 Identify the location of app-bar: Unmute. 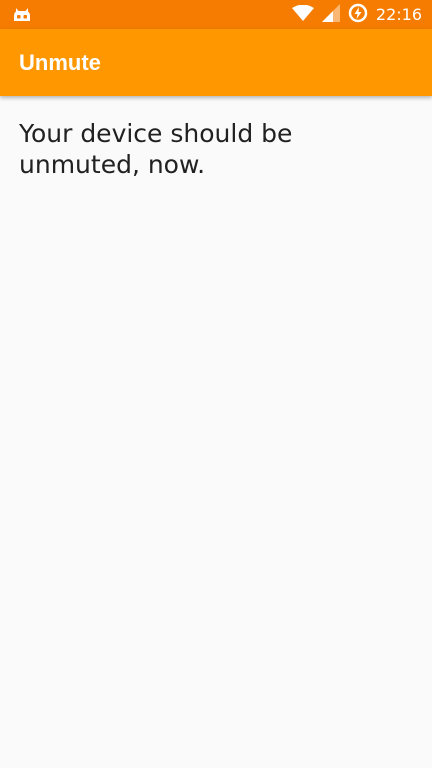
(216, 62).